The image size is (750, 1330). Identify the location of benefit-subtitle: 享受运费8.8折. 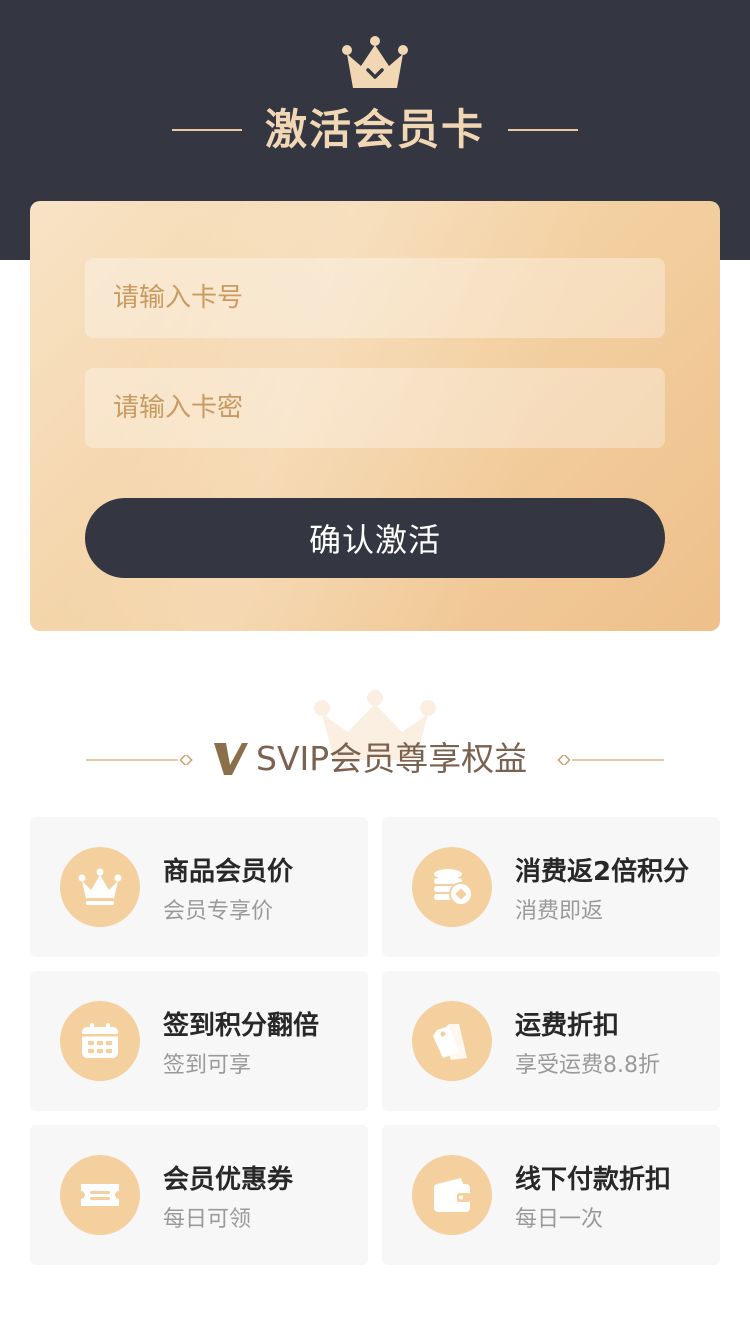
(587, 1065).